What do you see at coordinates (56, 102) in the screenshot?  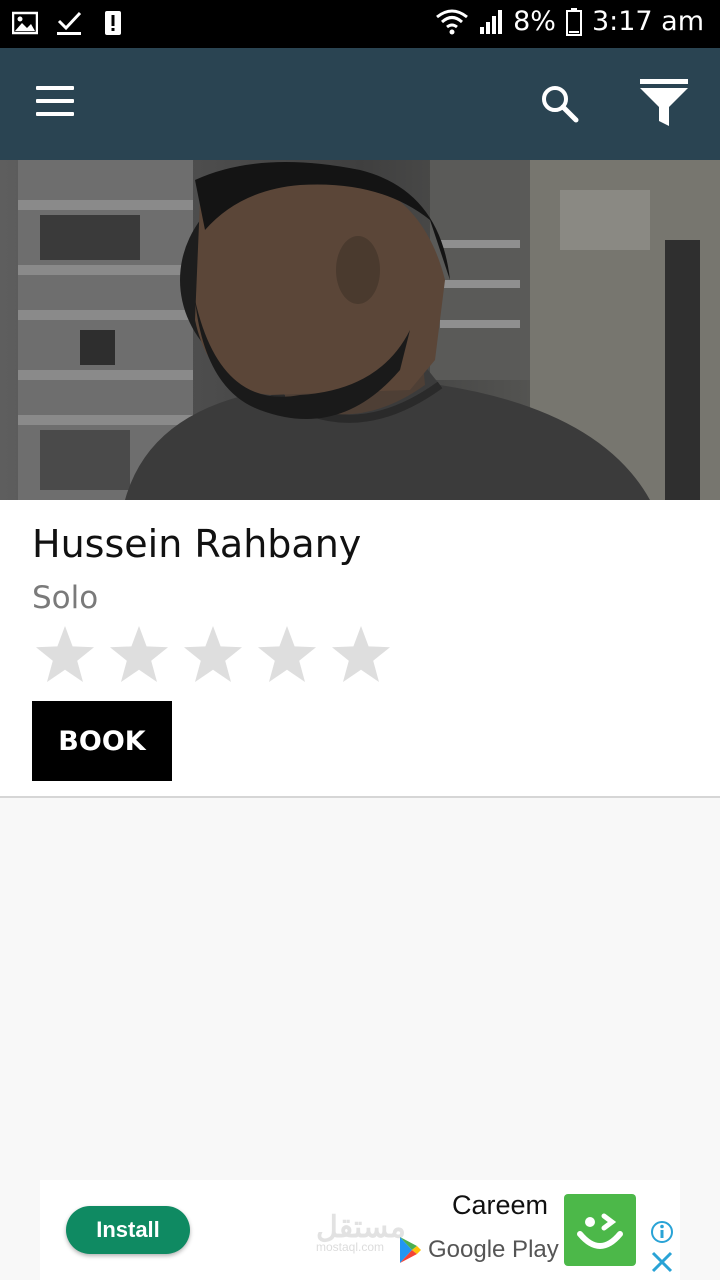 I see `menu-button` at bounding box center [56, 102].